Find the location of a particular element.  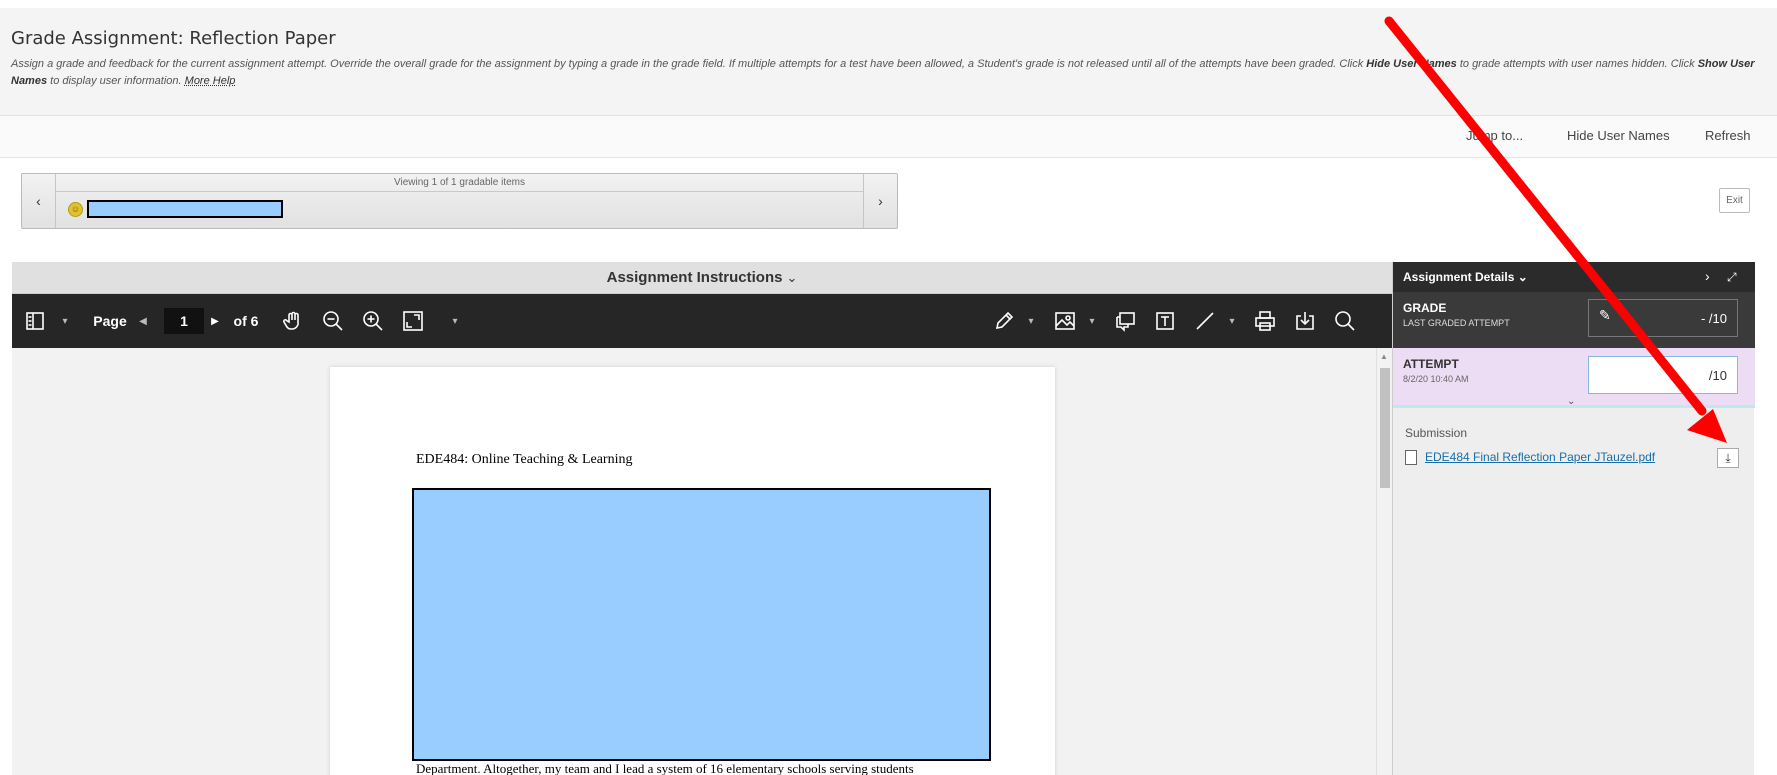

download-file-button: ⤓ is located at coordinates (1728, 458).